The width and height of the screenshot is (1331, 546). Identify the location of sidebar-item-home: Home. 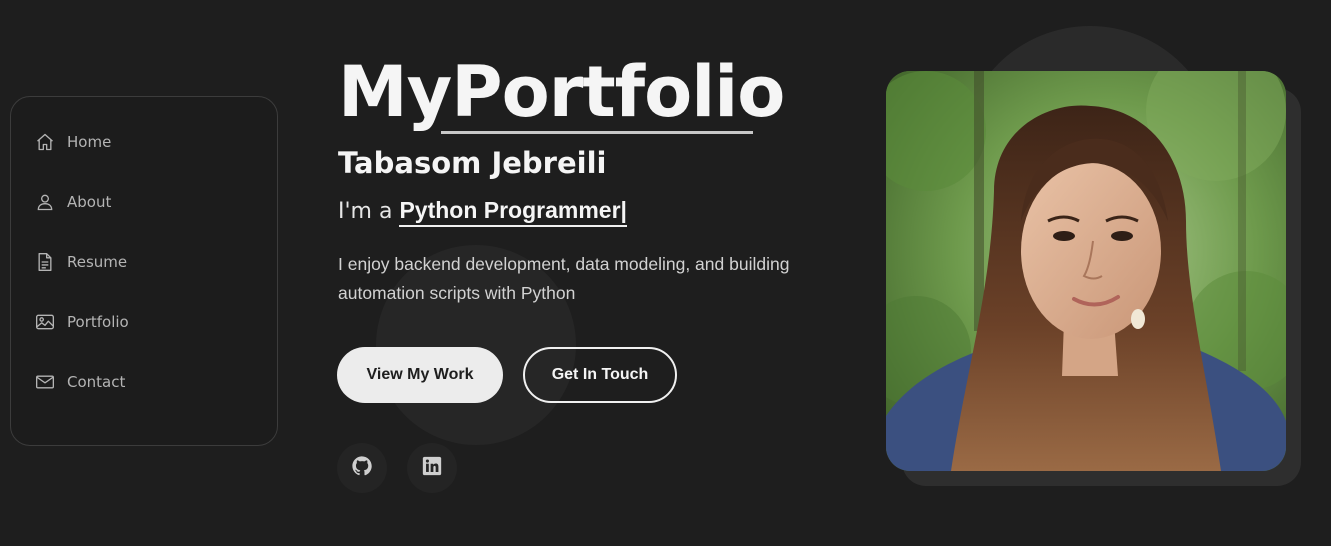
(73, 142).